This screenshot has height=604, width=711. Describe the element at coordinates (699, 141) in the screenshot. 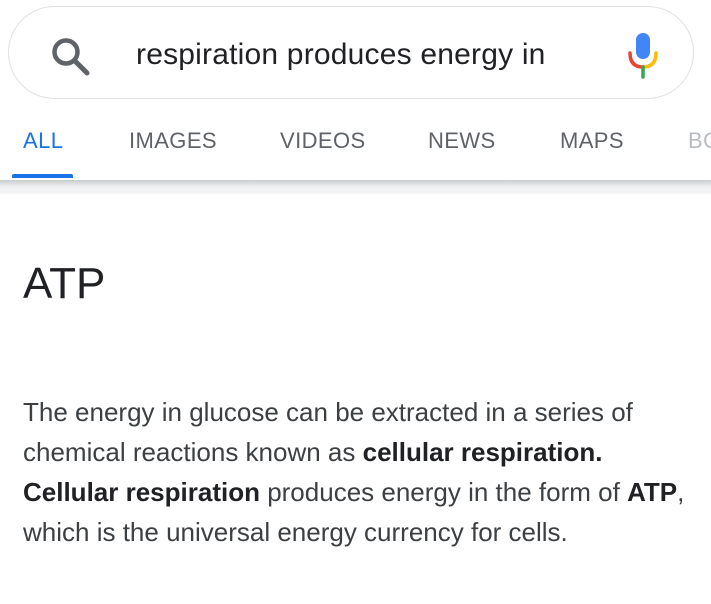

I see `tab-books-partial: BO` at that location.